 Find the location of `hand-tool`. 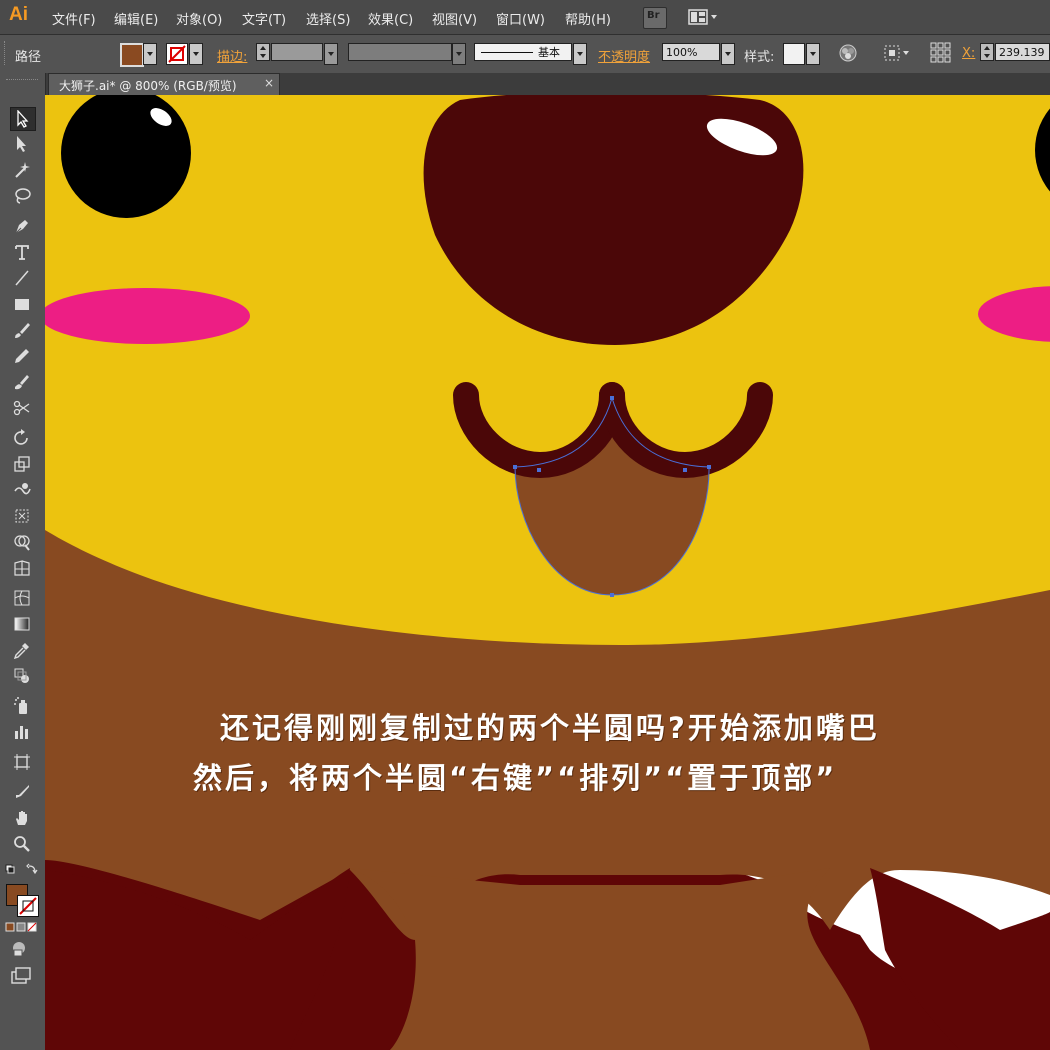

hand-tool is located at coordinates (22, 818).